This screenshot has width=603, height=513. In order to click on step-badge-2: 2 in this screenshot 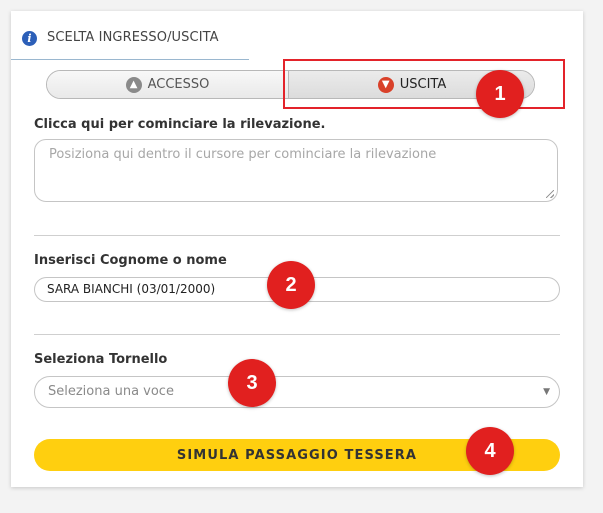, I will do `click(291, 285)`.